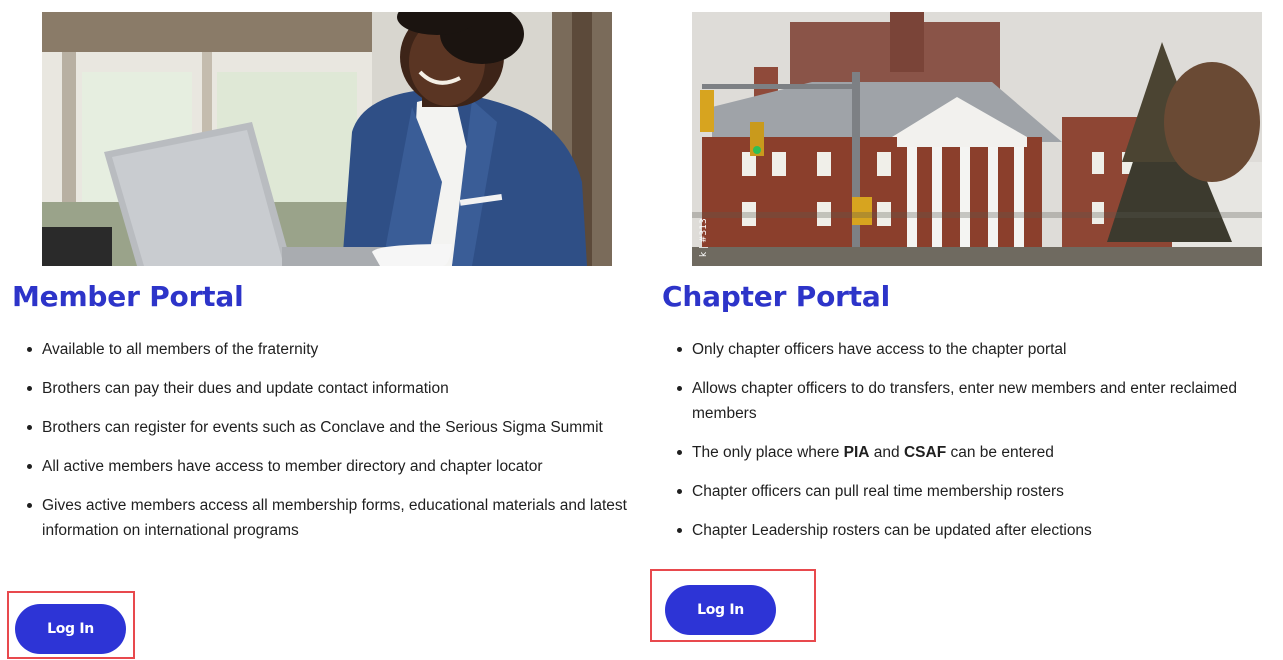  What do you see at coordinates (886, 452) in the screenshot?
I see `list-text: and` at bounding box center [886, 452].